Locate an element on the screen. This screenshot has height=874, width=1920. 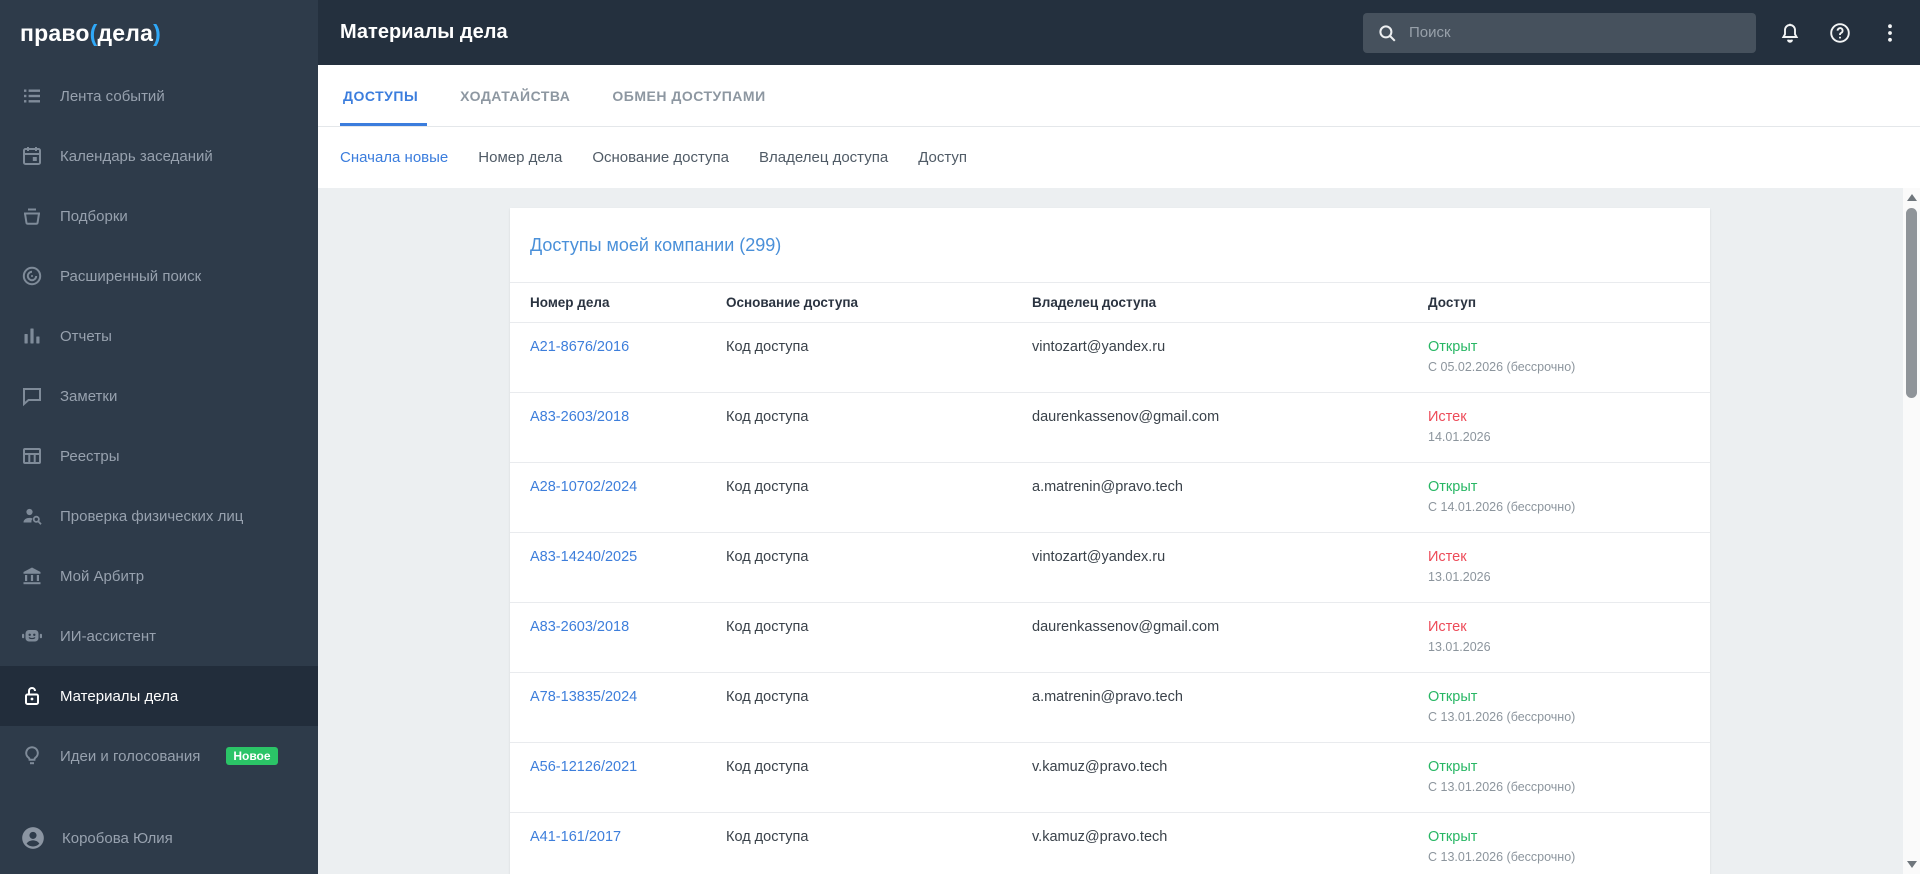
target-icon is located at coordinates (32, 276).